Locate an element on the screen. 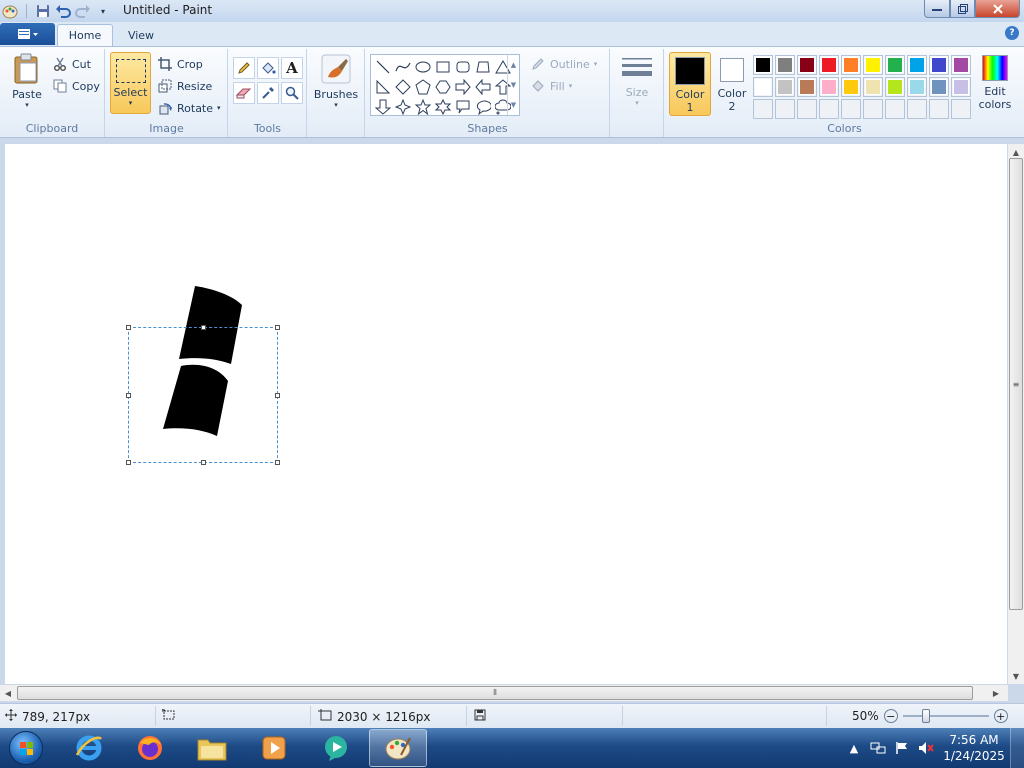  selection-handle-top-right is located at coordinates (277, 327).